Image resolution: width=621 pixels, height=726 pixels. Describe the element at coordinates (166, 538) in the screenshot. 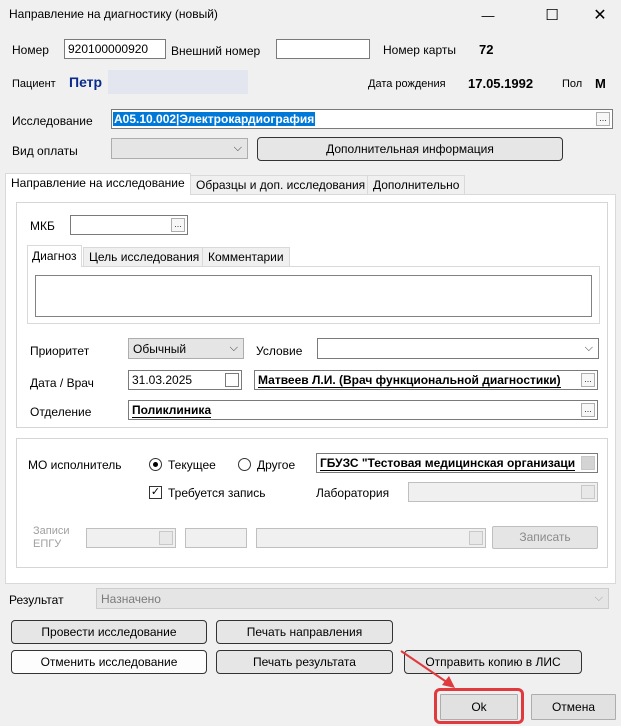

I see `epgu-slot-button` at that location.